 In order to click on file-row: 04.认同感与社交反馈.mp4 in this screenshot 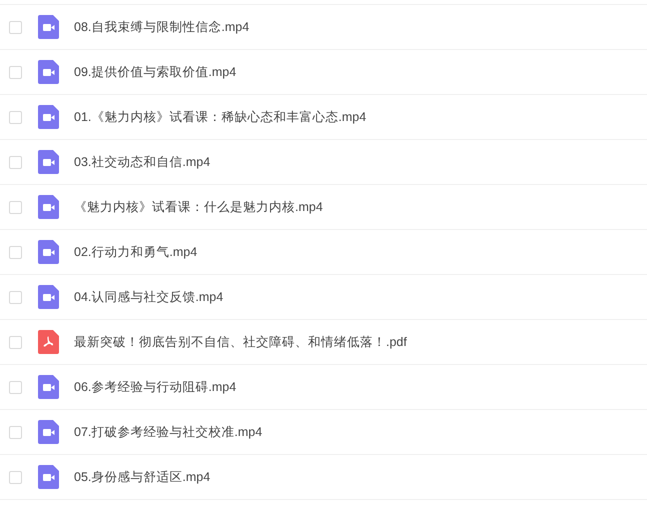, I will do `click(323, 297)`.